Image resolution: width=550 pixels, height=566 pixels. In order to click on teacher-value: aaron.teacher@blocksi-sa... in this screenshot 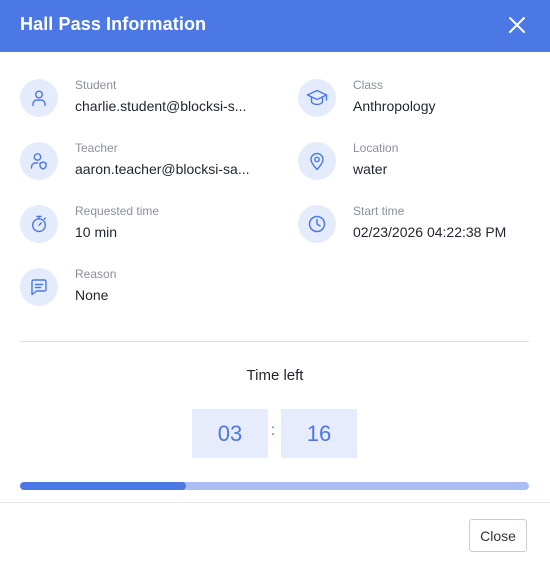, I will do `click(162, 169)`.